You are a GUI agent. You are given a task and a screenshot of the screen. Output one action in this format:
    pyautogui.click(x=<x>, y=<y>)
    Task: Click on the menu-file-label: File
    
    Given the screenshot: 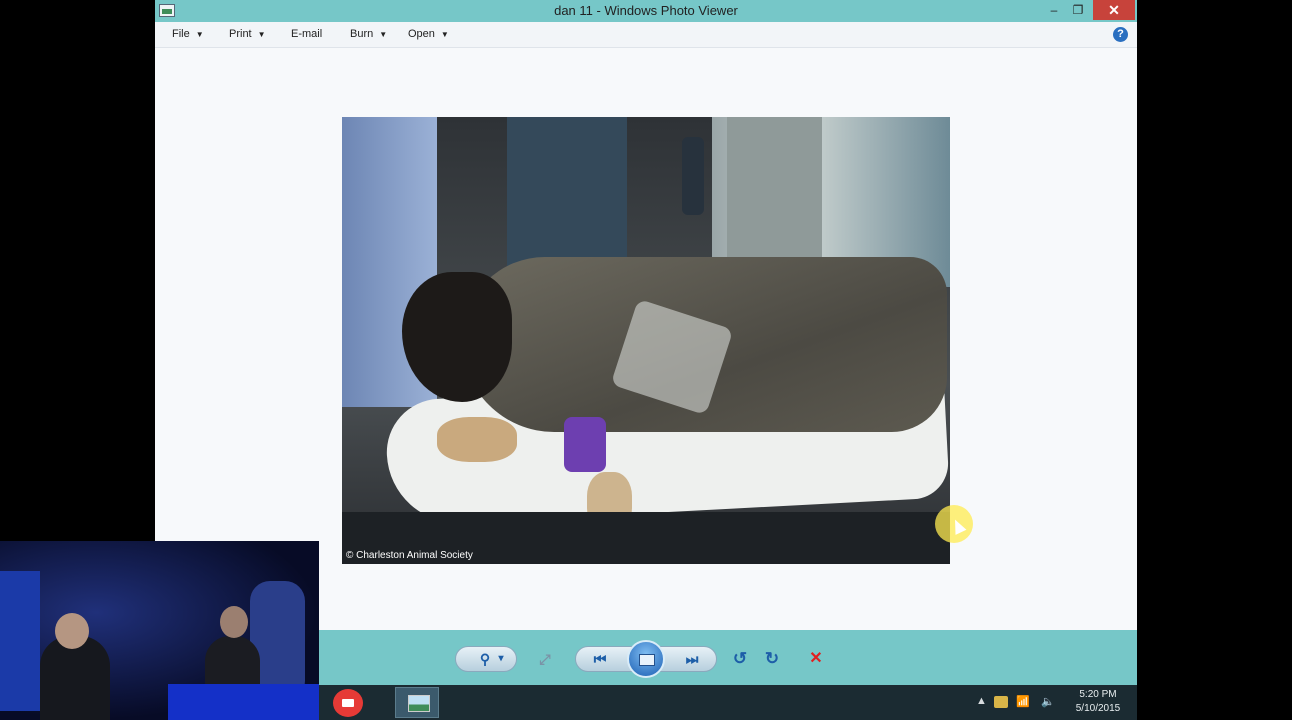 What is the action you would take?
    pyautogui.click(x=181, y=34)
    